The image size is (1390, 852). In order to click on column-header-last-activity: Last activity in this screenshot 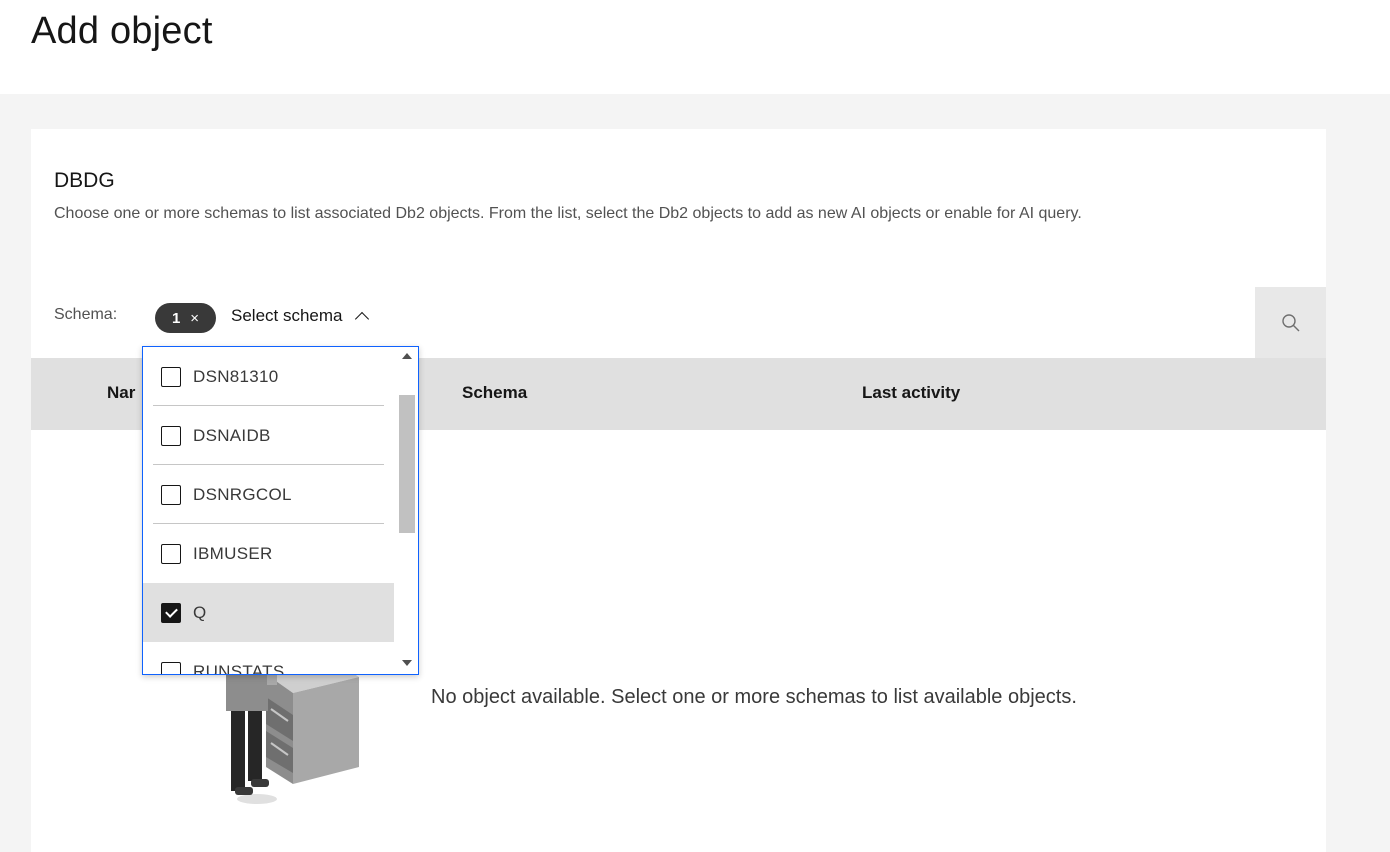, I will do `click(911, 393)`.